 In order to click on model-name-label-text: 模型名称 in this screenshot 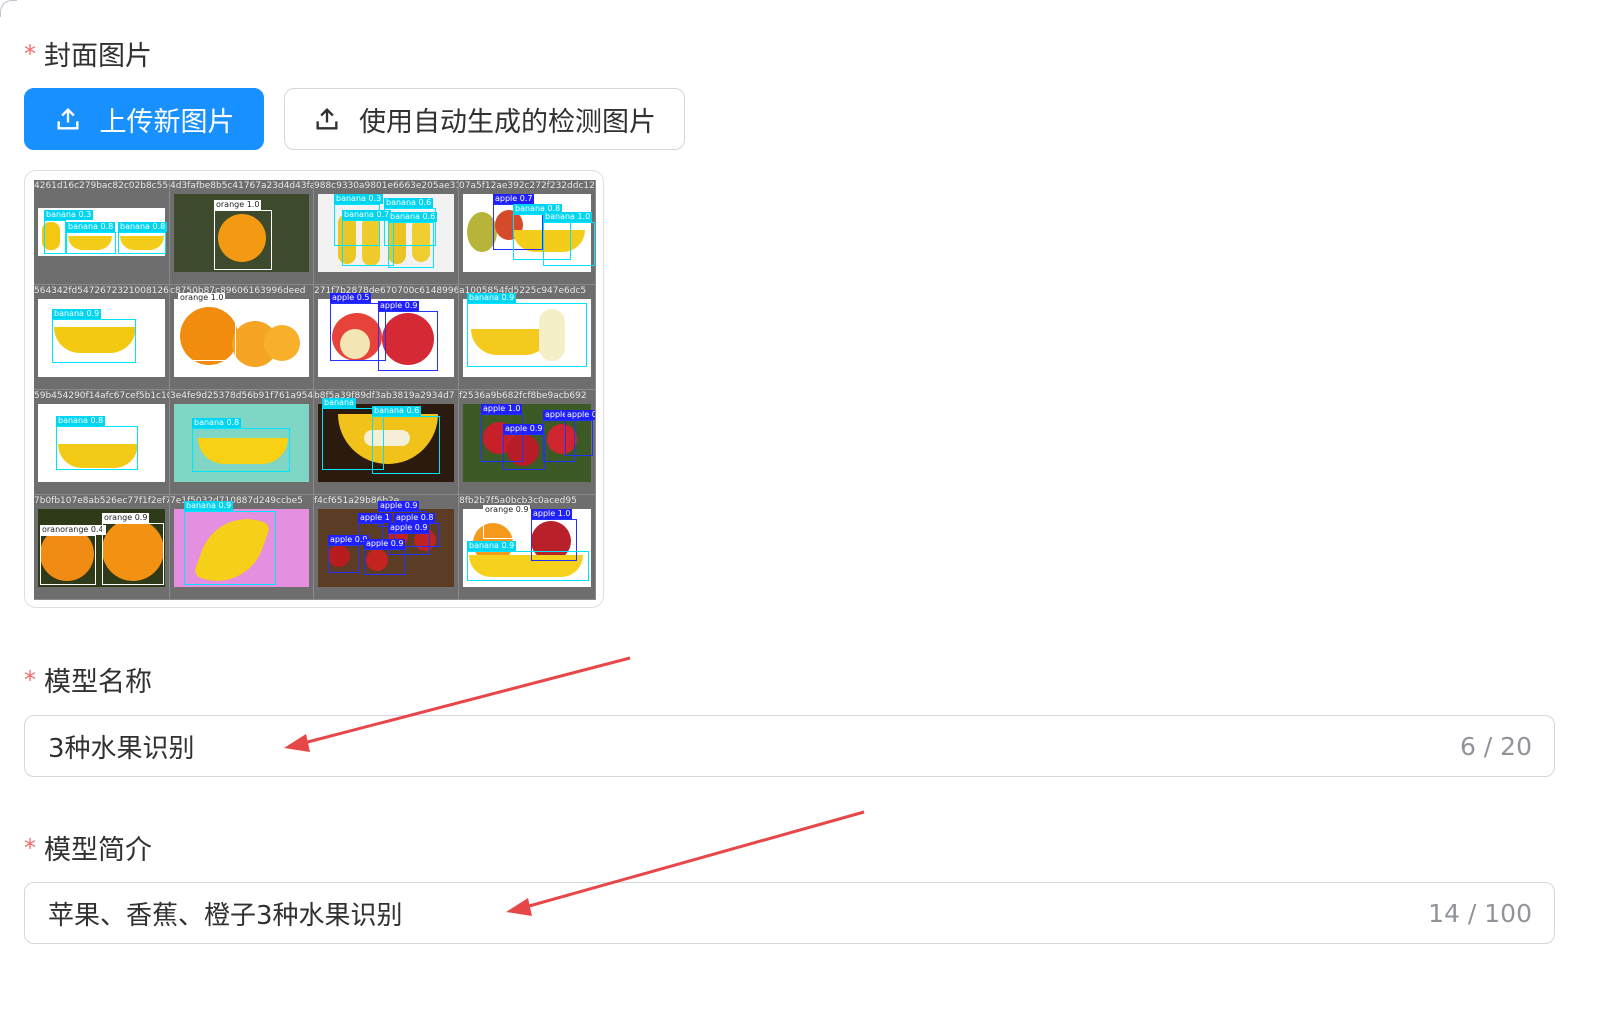, I will do `click(98, 682)`.